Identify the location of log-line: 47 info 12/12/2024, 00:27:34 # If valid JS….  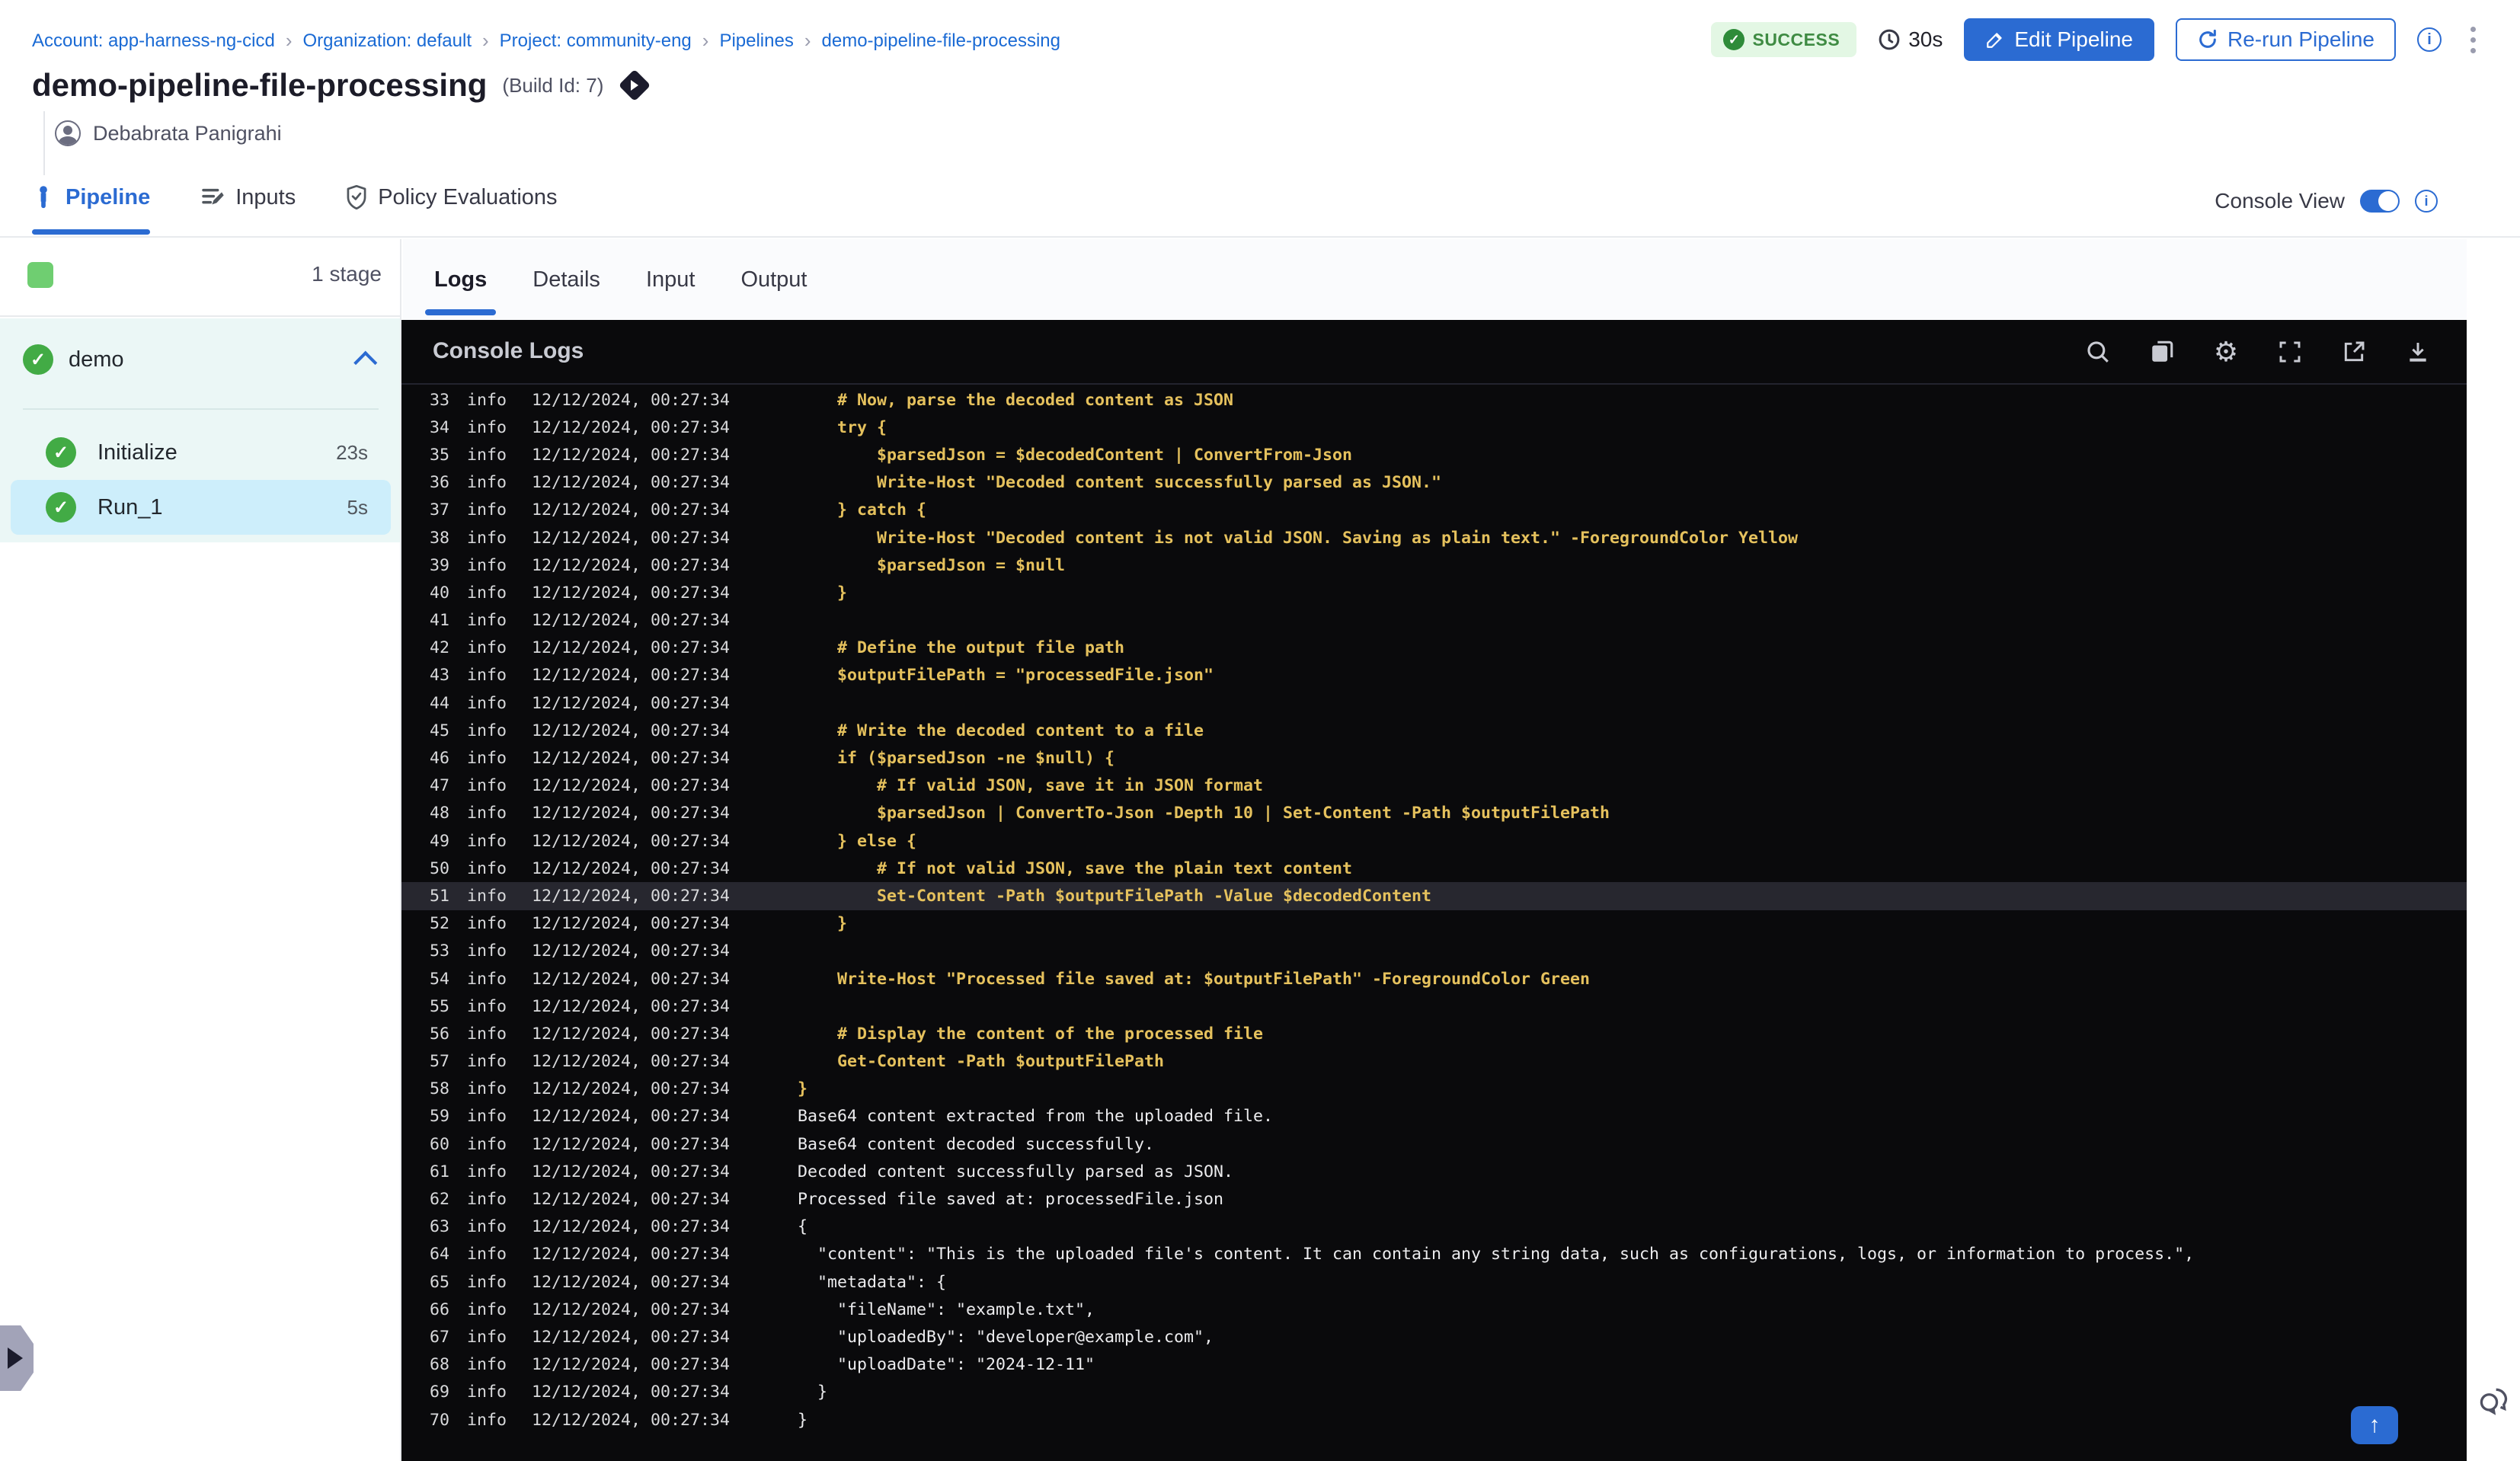
(847, 786).